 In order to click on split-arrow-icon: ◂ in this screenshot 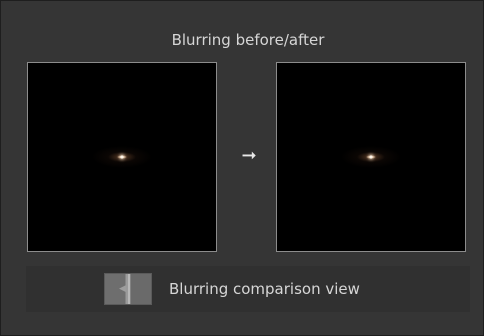, I will do `click(122, 288)`.